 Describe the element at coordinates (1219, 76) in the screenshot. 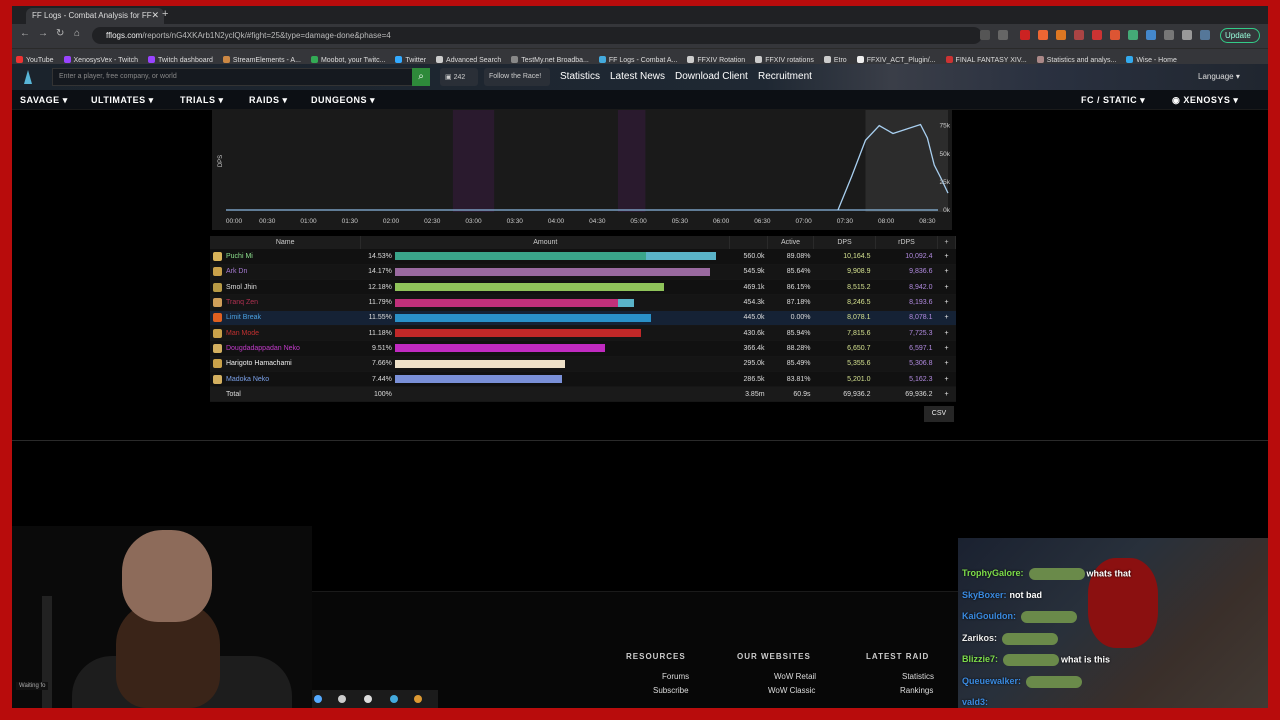

I see `language-selector: Language ▾` at that location.